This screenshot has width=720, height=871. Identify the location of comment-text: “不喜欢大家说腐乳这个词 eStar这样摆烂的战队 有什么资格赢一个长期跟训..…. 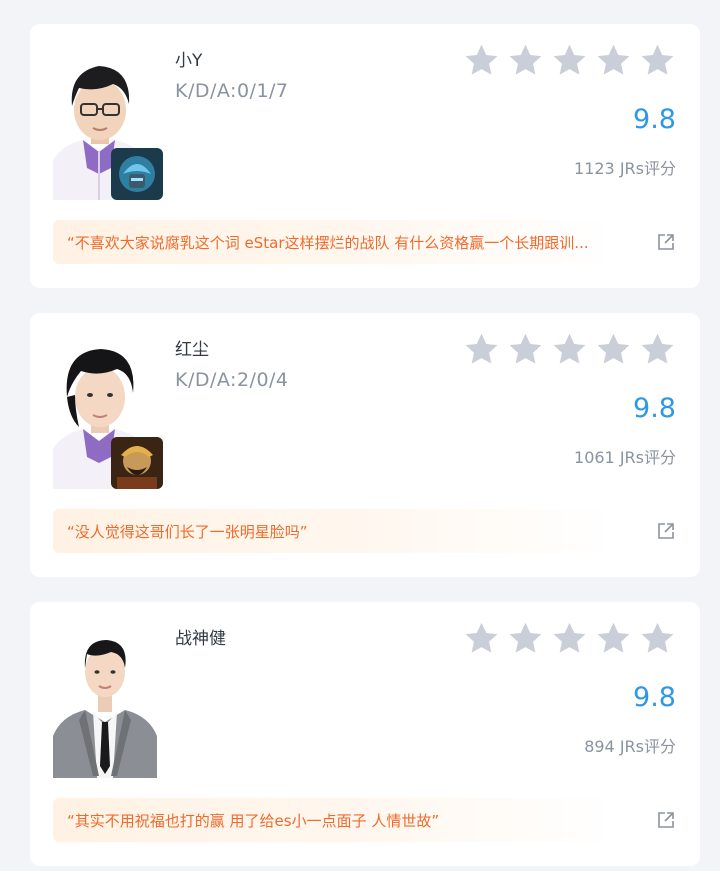
(328, 242).